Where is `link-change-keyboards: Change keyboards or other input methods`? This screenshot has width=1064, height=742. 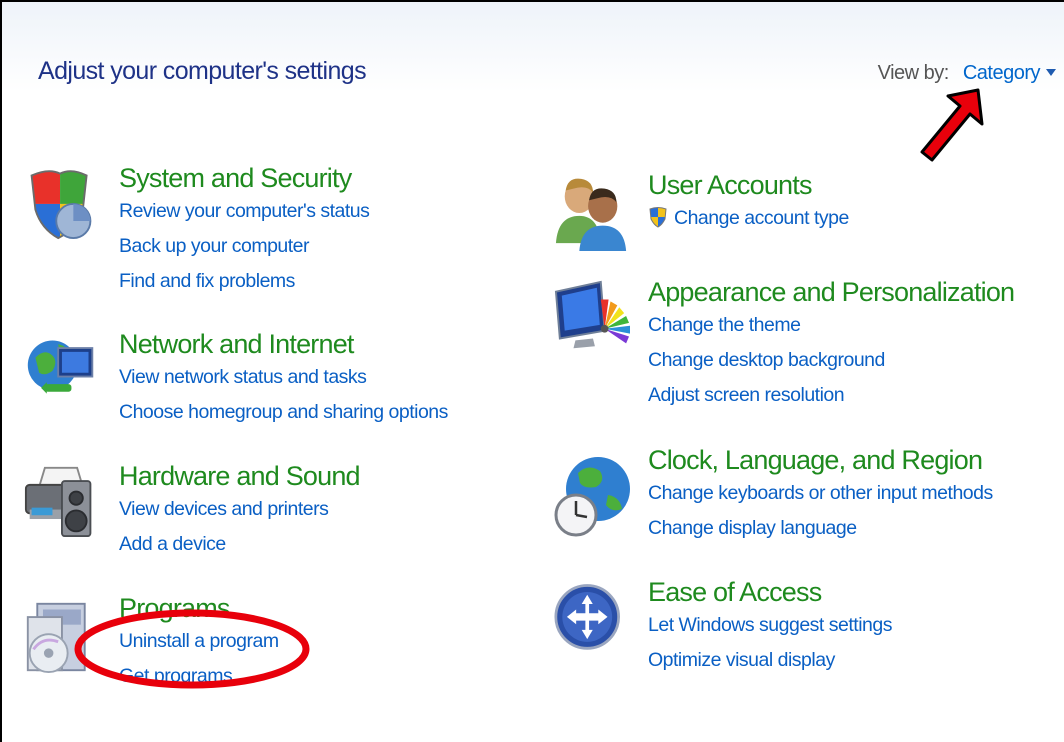
link-change-keyboards: Change keyboards or other input methods is located at coordinates (820, 493).